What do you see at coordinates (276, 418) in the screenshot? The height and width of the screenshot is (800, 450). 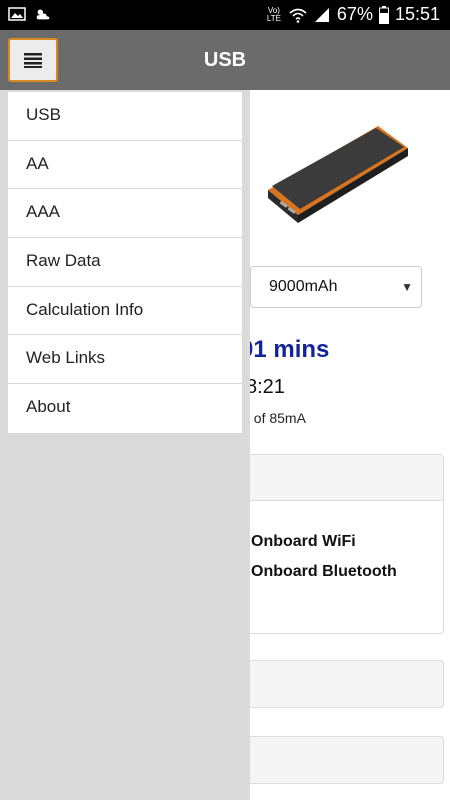 I see `current-draw-text: t of 85mA` at bounding box center [276, 418].